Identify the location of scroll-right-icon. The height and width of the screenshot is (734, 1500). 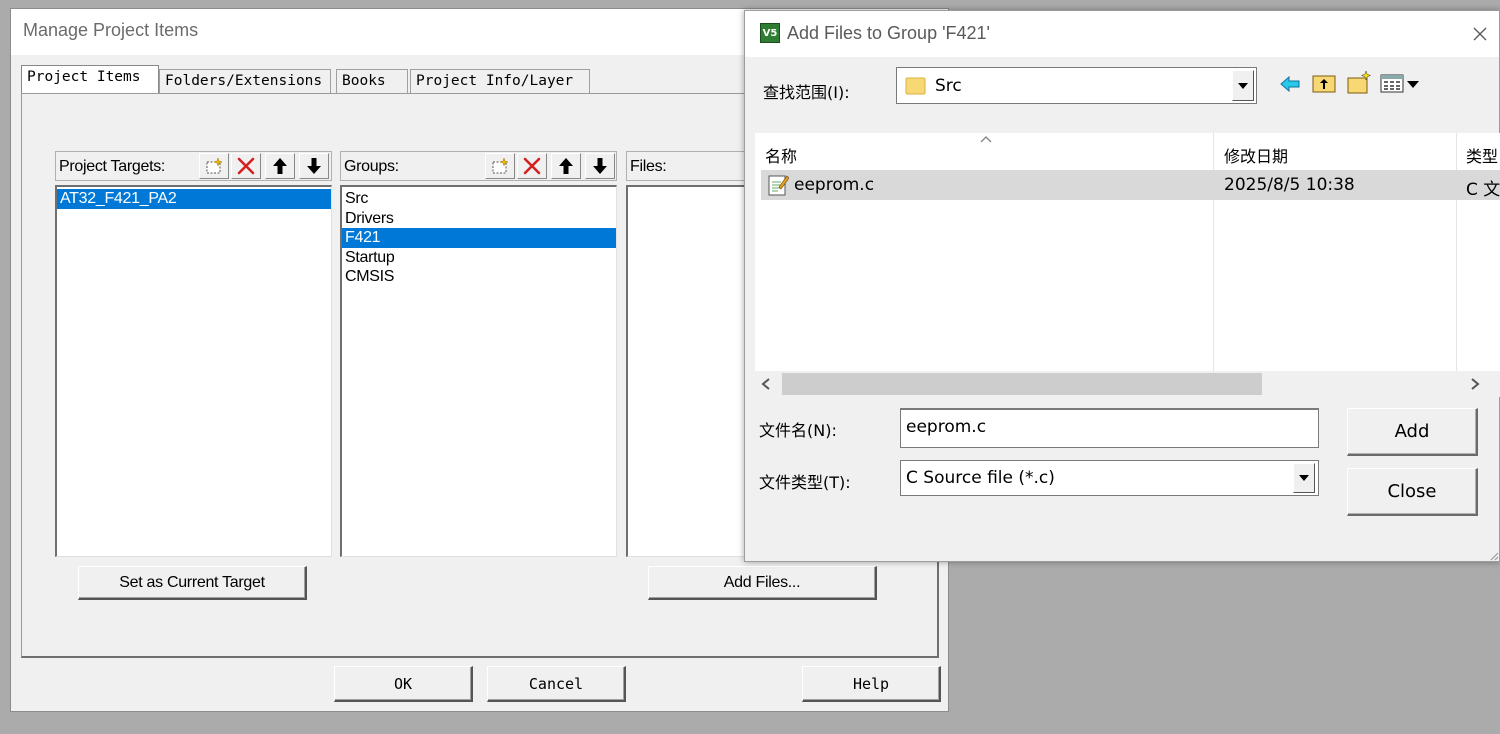
(1475, 384).